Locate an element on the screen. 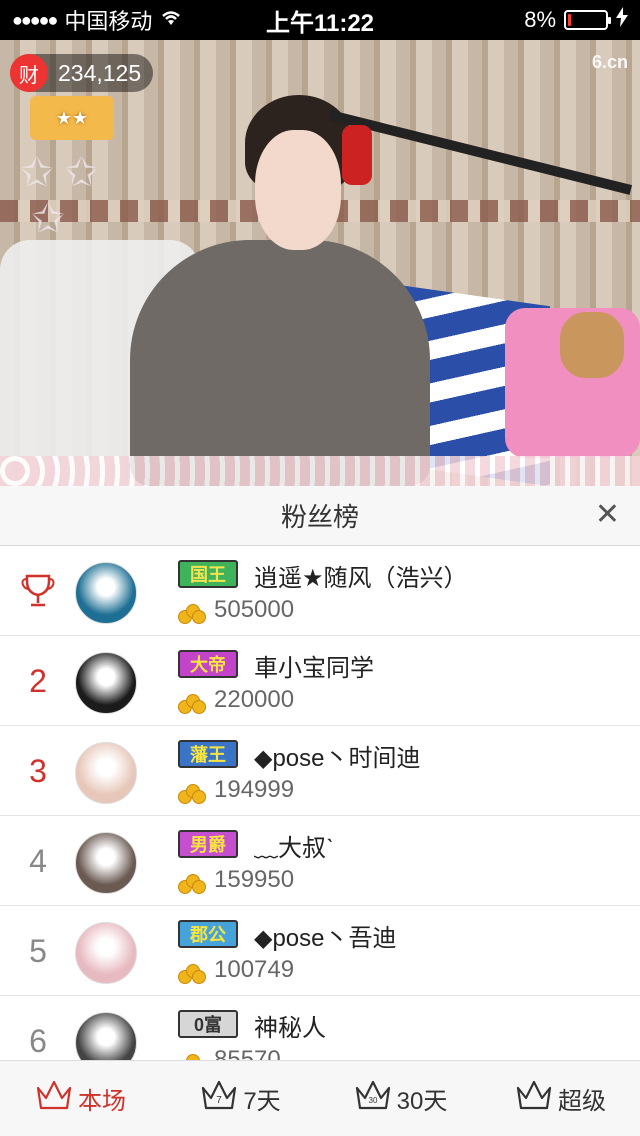 Image resolution: width=640 pixels, height=1136 pixels. username: ◆pose丶吾迪 is located at coordinates (325, 935).